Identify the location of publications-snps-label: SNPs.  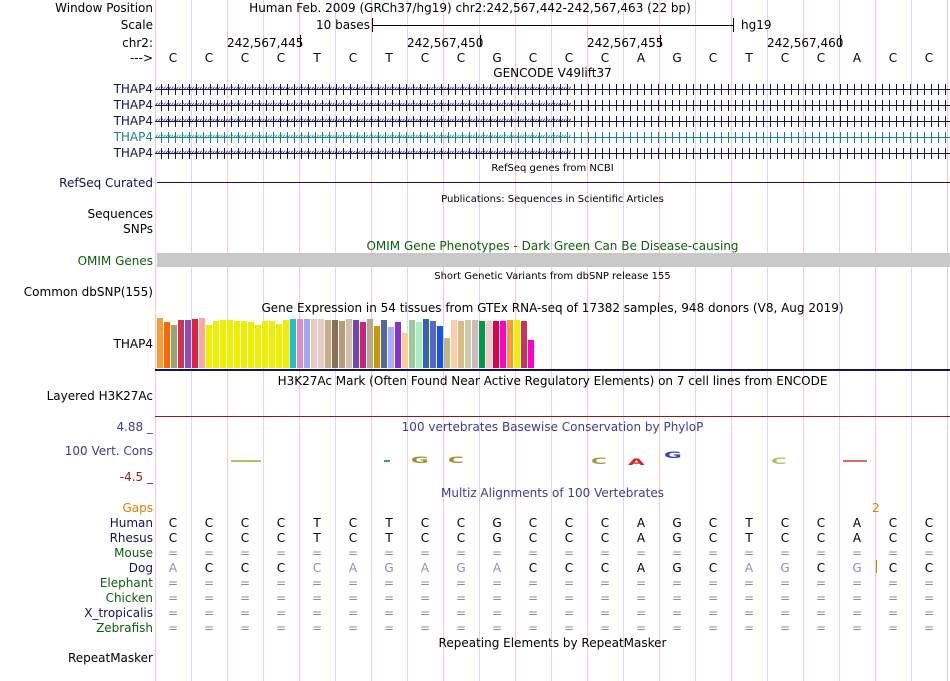
(138, 229).